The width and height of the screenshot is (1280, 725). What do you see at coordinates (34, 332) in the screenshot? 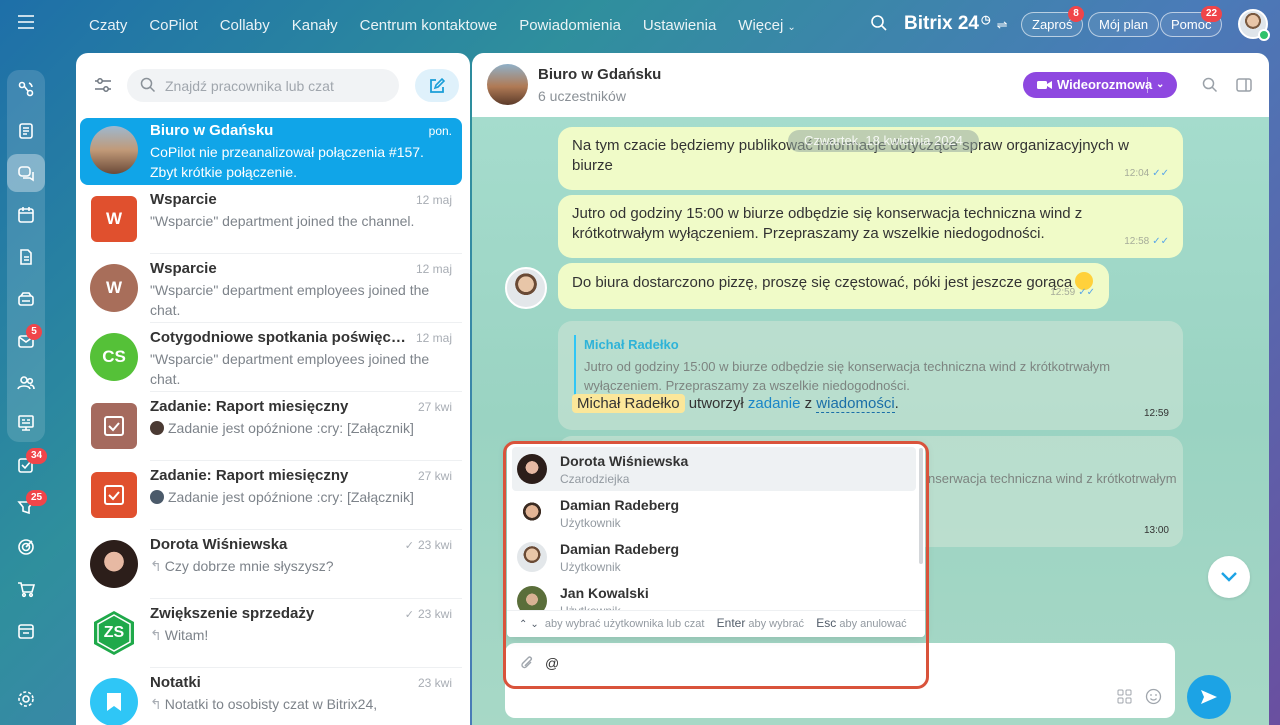
I see `mail-count-badge: 5` at bounding box center [34, 332].